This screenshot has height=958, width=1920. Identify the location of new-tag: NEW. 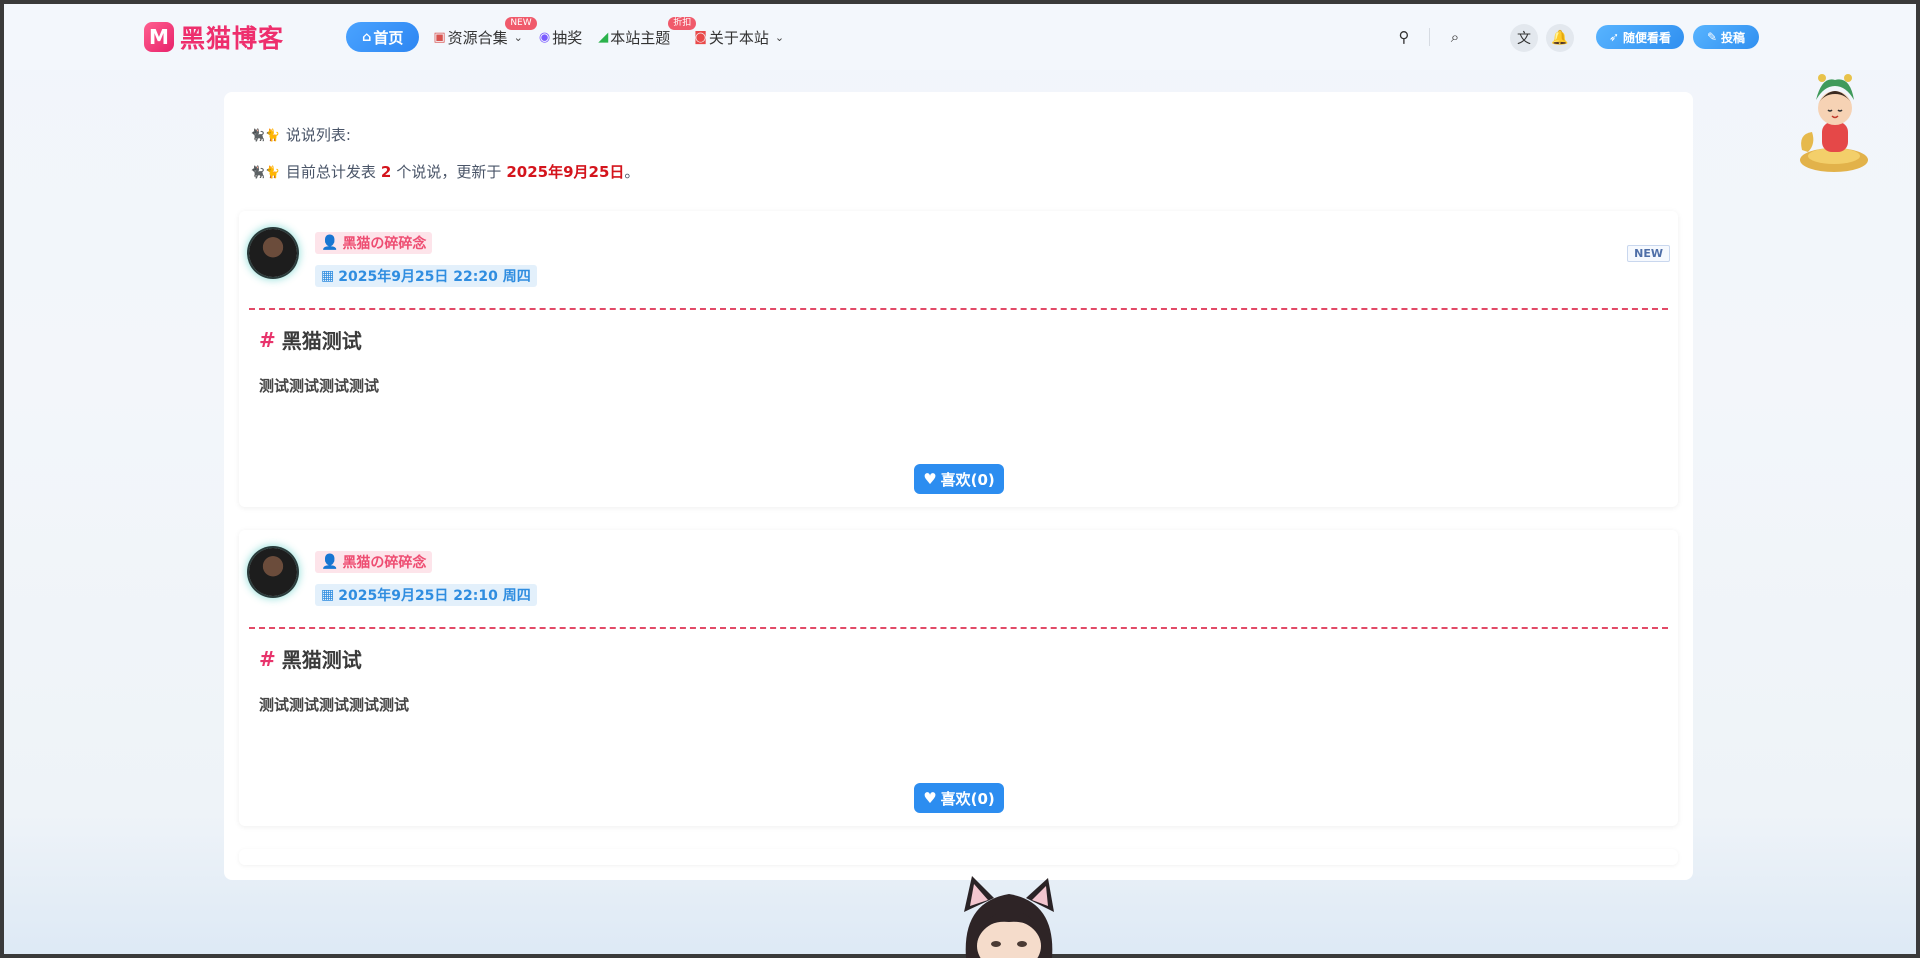
(521, 23).